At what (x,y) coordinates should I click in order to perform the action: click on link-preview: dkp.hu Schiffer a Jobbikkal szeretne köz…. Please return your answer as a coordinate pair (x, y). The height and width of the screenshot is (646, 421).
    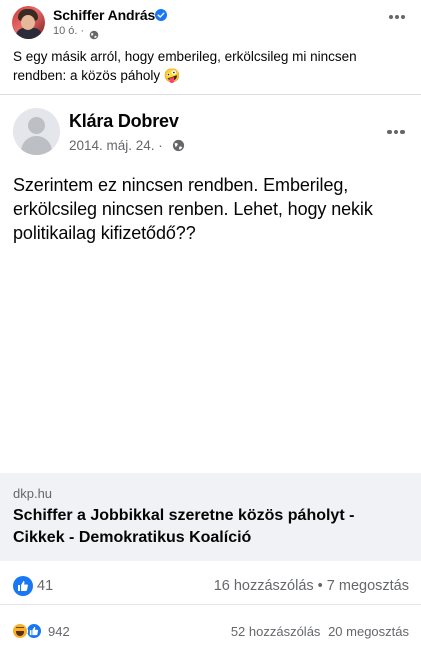
    Looking at the image, I should click on (210, 517).